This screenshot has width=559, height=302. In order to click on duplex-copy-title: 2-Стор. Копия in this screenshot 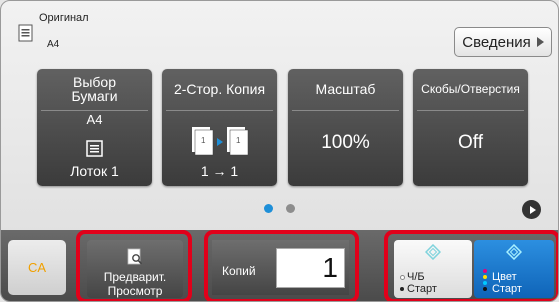, I will do `click(219, 88)`.